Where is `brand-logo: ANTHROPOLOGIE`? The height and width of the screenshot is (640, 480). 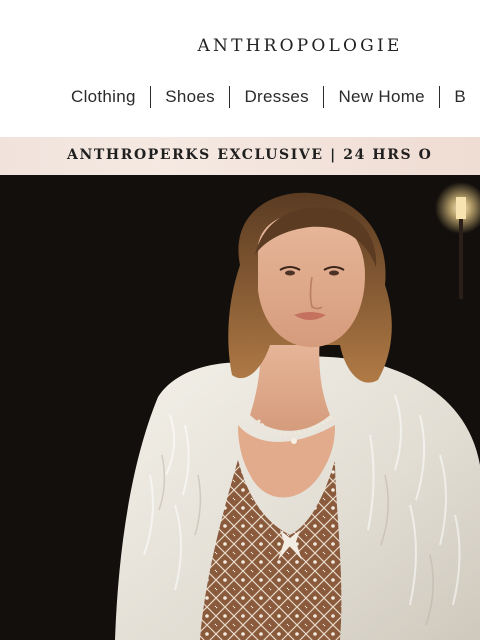
brand-logo: ANTHROPOLOGIE is located at coordinates (240, 46).